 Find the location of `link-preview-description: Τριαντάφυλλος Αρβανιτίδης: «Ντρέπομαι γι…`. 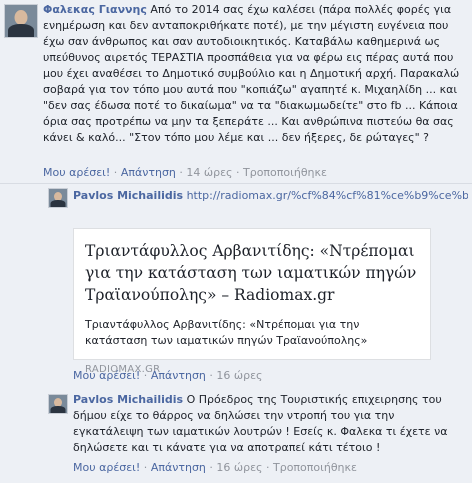

link-preview-description: Τριαντάφυλλος Αρβανιτίδης: «Ντρέπομαι γι… is located at coordinates (226, 332).